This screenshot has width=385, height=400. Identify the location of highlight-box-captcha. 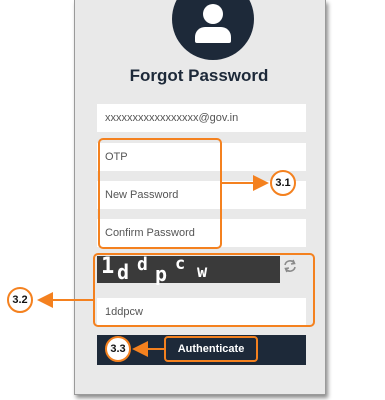
(204, 290).